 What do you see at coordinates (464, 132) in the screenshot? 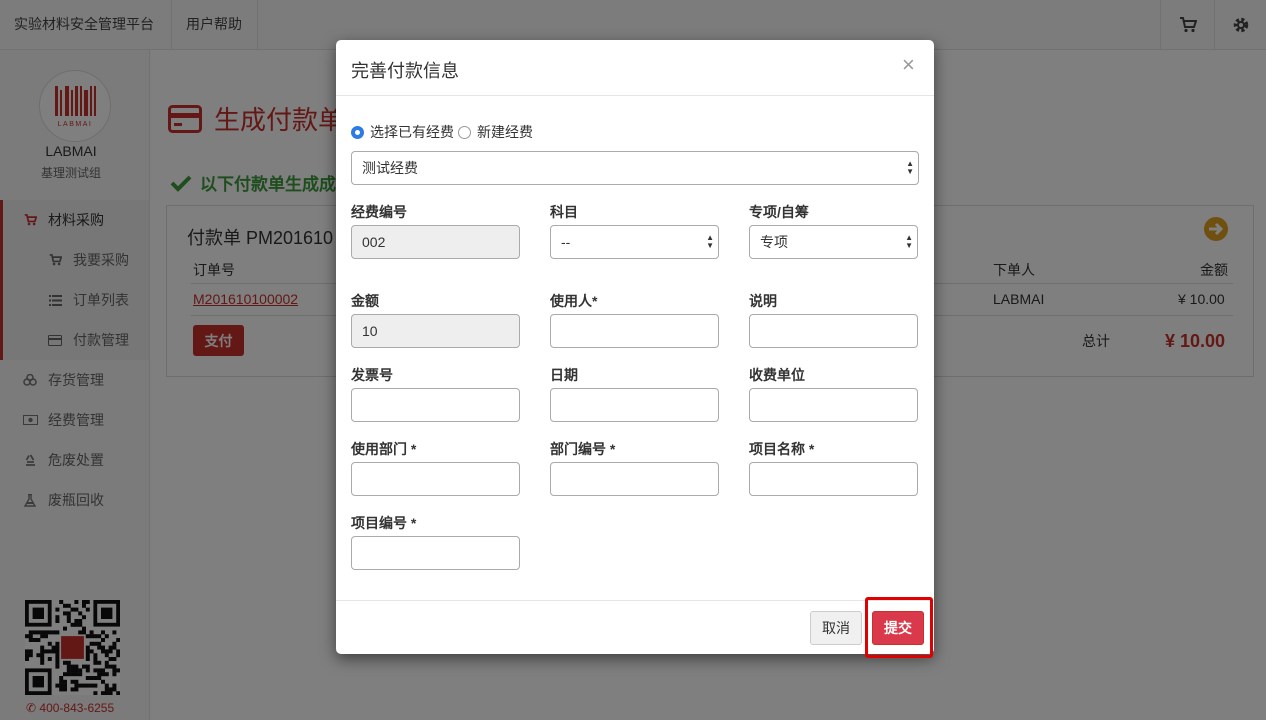
I see `radio-new-fund` at bounding box center [464, 132].